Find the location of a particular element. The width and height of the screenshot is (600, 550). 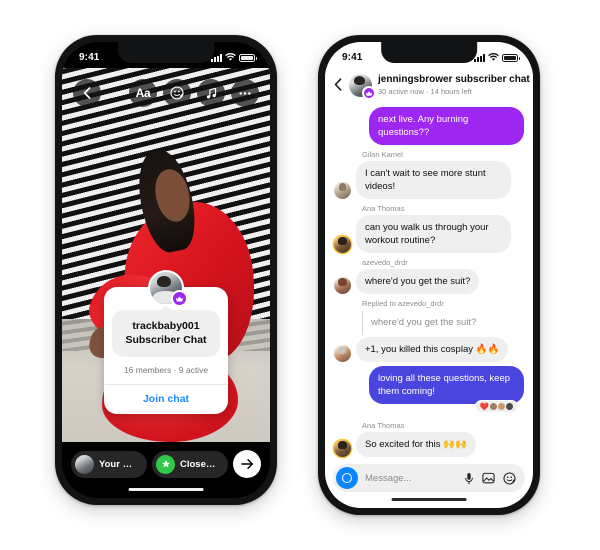

music-note-icon is located at coordinates (211, 92).